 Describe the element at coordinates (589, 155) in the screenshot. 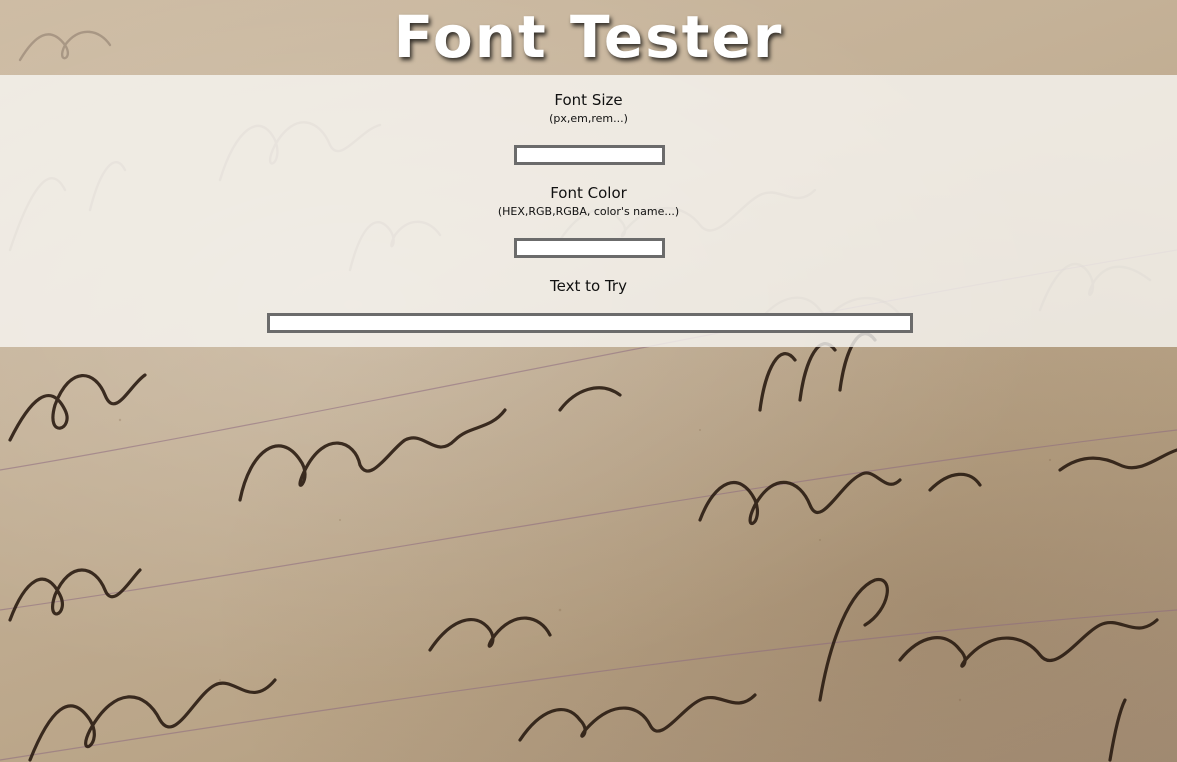

I see `font-size-input` at that location.